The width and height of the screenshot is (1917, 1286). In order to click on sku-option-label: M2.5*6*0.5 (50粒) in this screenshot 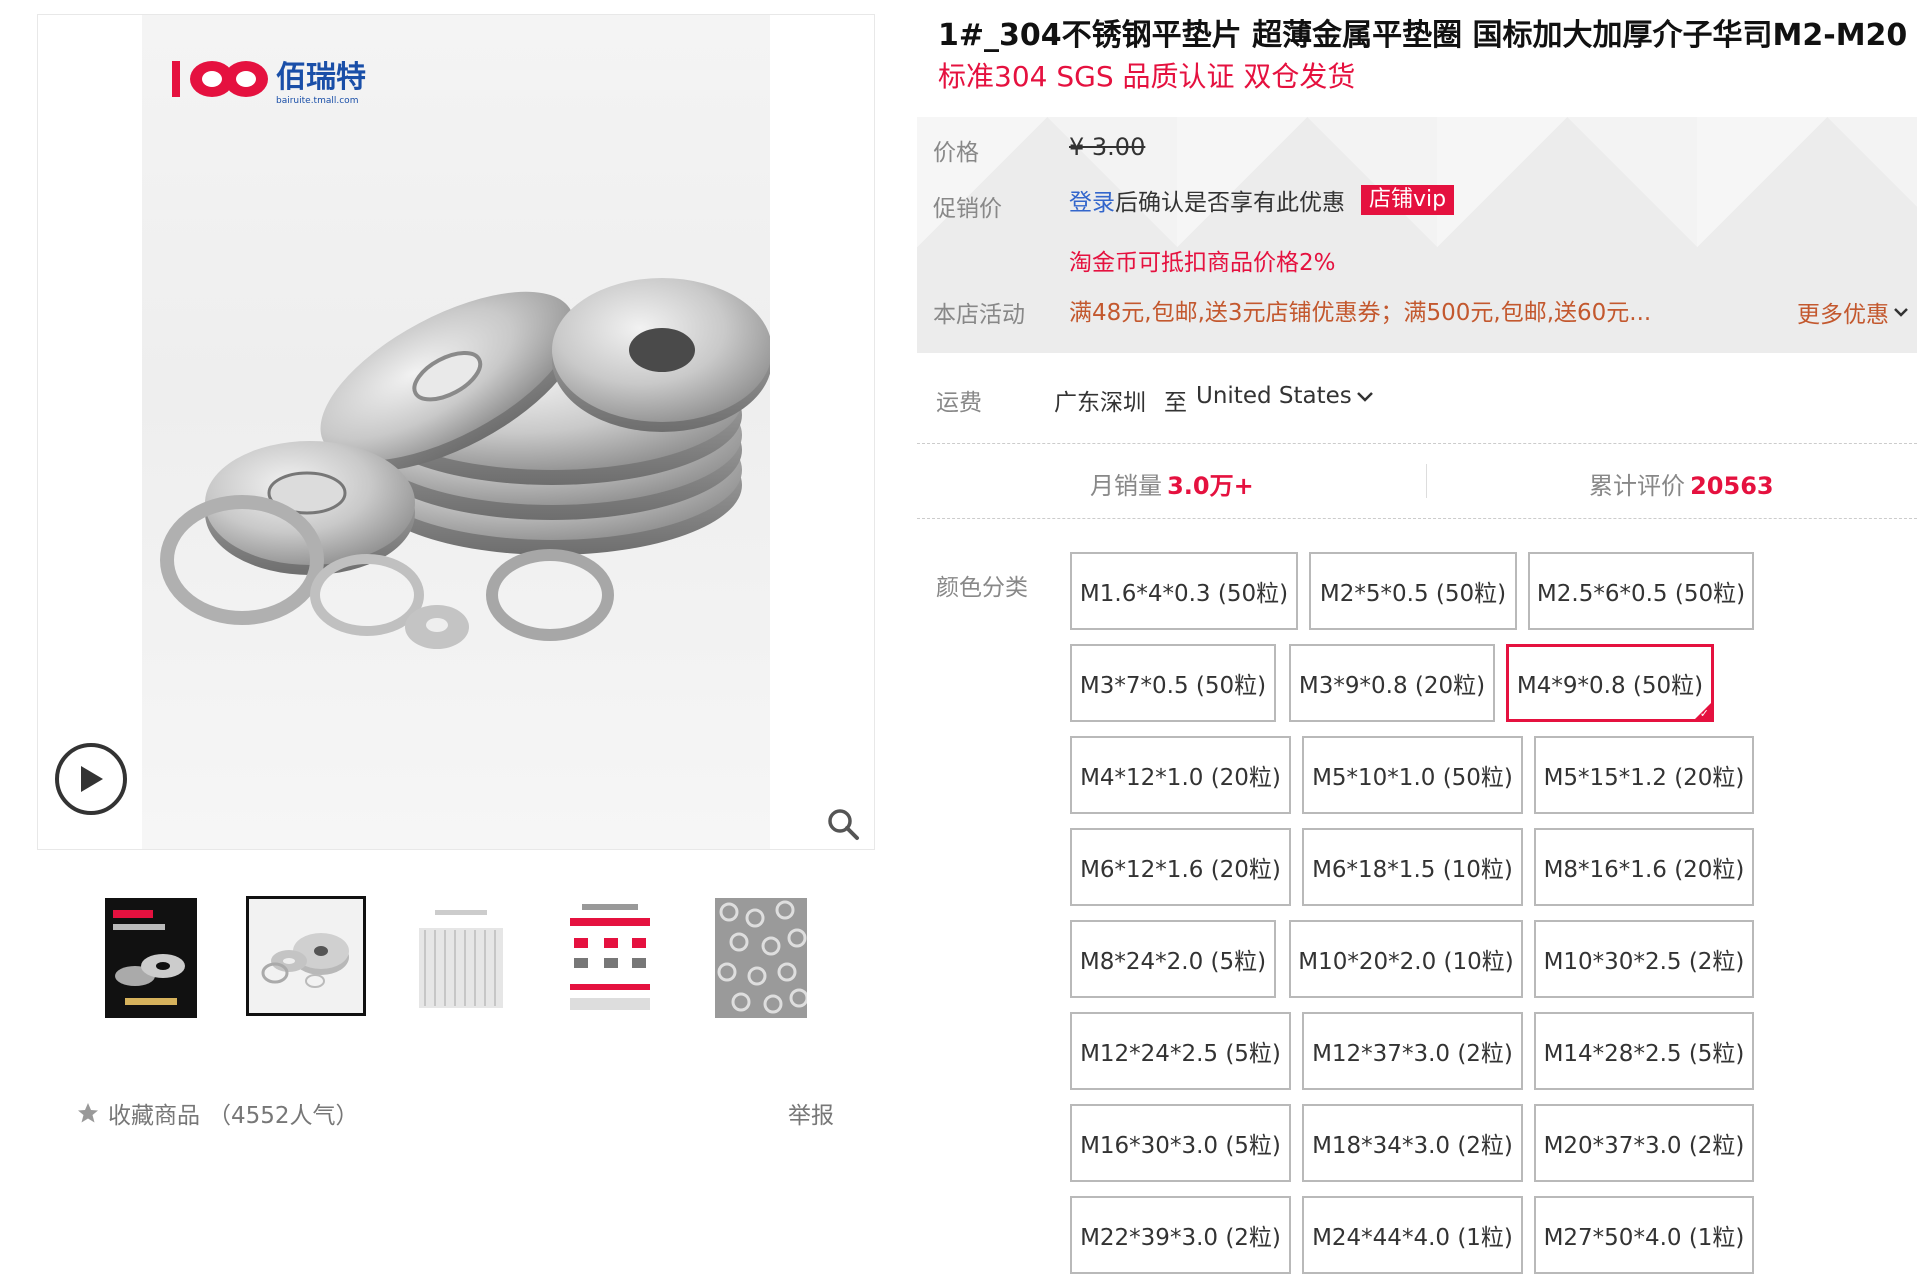, I will do `click(1641, 594)`.